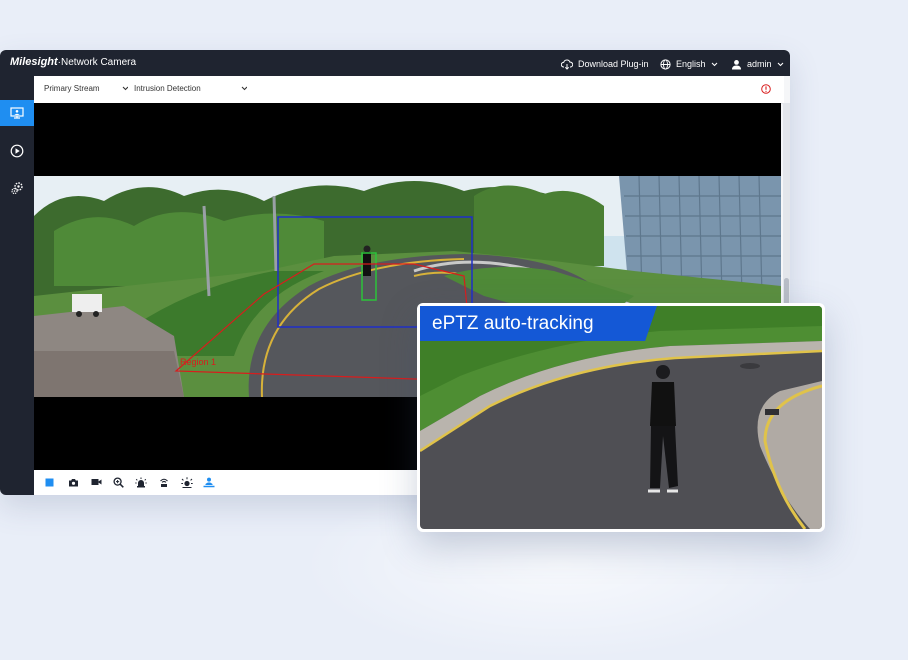 The height and width of the screenshot is (660, 908). Describe the element at coordinates (538, 323) in the screenshot. I see `eptz-tag: ePTZ auto-tracking` at that location.